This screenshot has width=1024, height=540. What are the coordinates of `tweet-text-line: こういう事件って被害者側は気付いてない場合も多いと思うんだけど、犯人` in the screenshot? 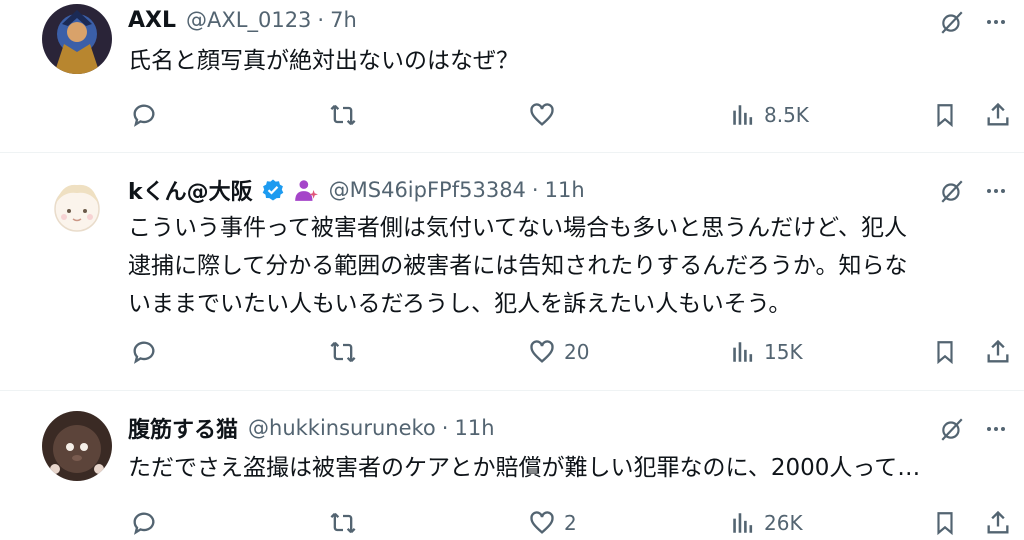 It's located at (518, 228).